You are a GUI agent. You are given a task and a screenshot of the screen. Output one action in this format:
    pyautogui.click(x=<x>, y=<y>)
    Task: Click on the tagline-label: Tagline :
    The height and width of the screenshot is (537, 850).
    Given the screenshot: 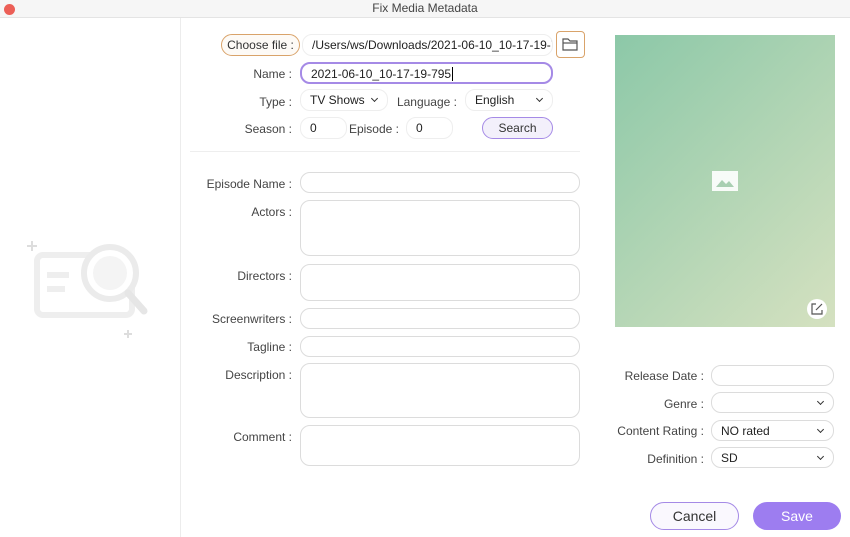 What is the action you would take?
    pyautogui.click(x=269, y=347)
    